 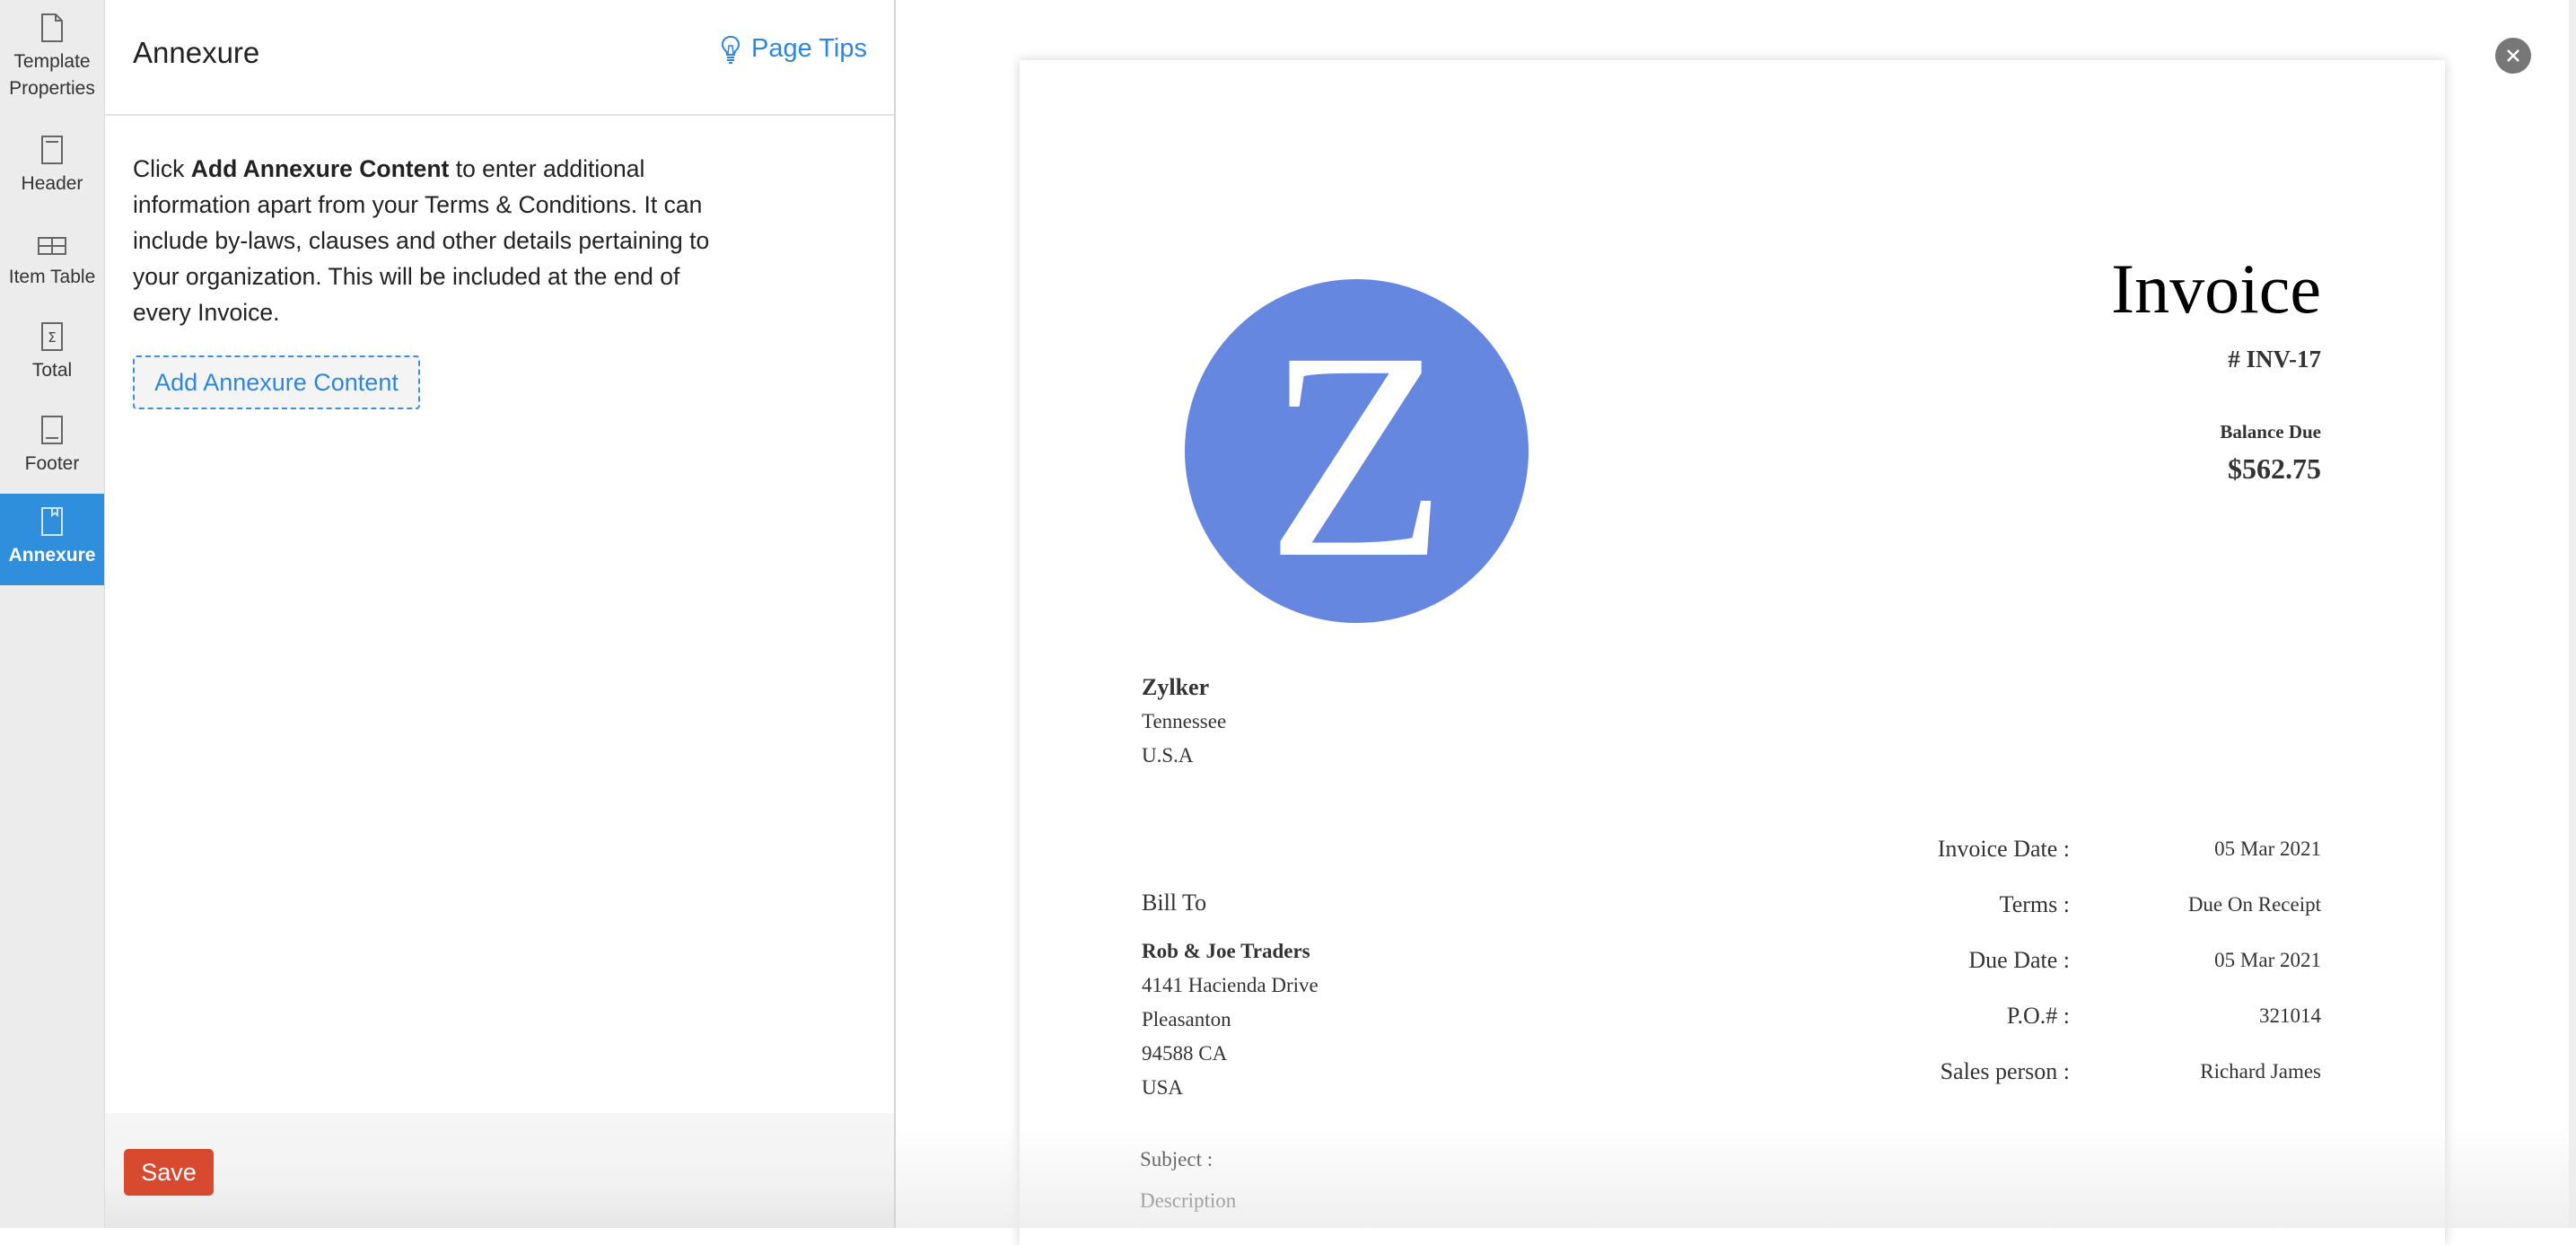 I want to click on sidebar-item-label: Header, so click(x=52, y=183).